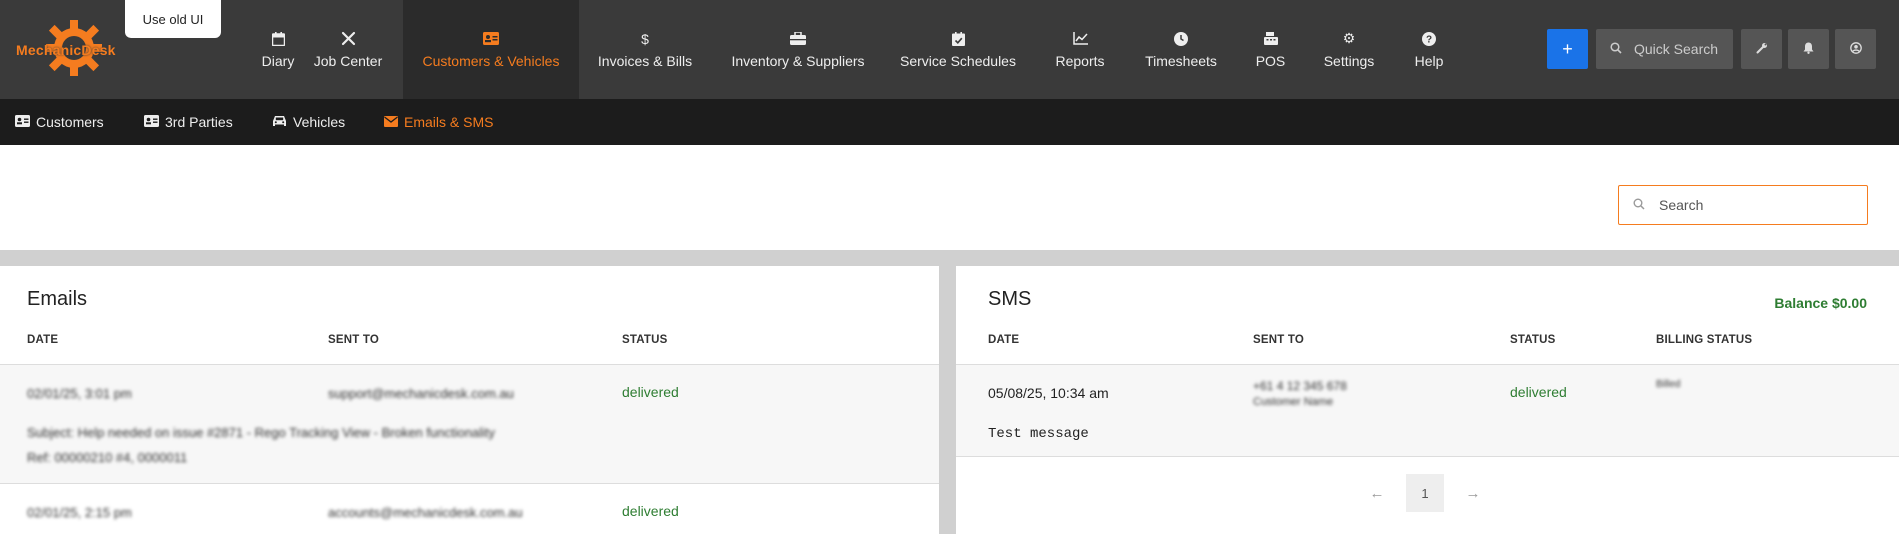  What do you see at coordinates (1759, 205) in the screenshot?
I see `search-input` at bounding box center [1759, 205].